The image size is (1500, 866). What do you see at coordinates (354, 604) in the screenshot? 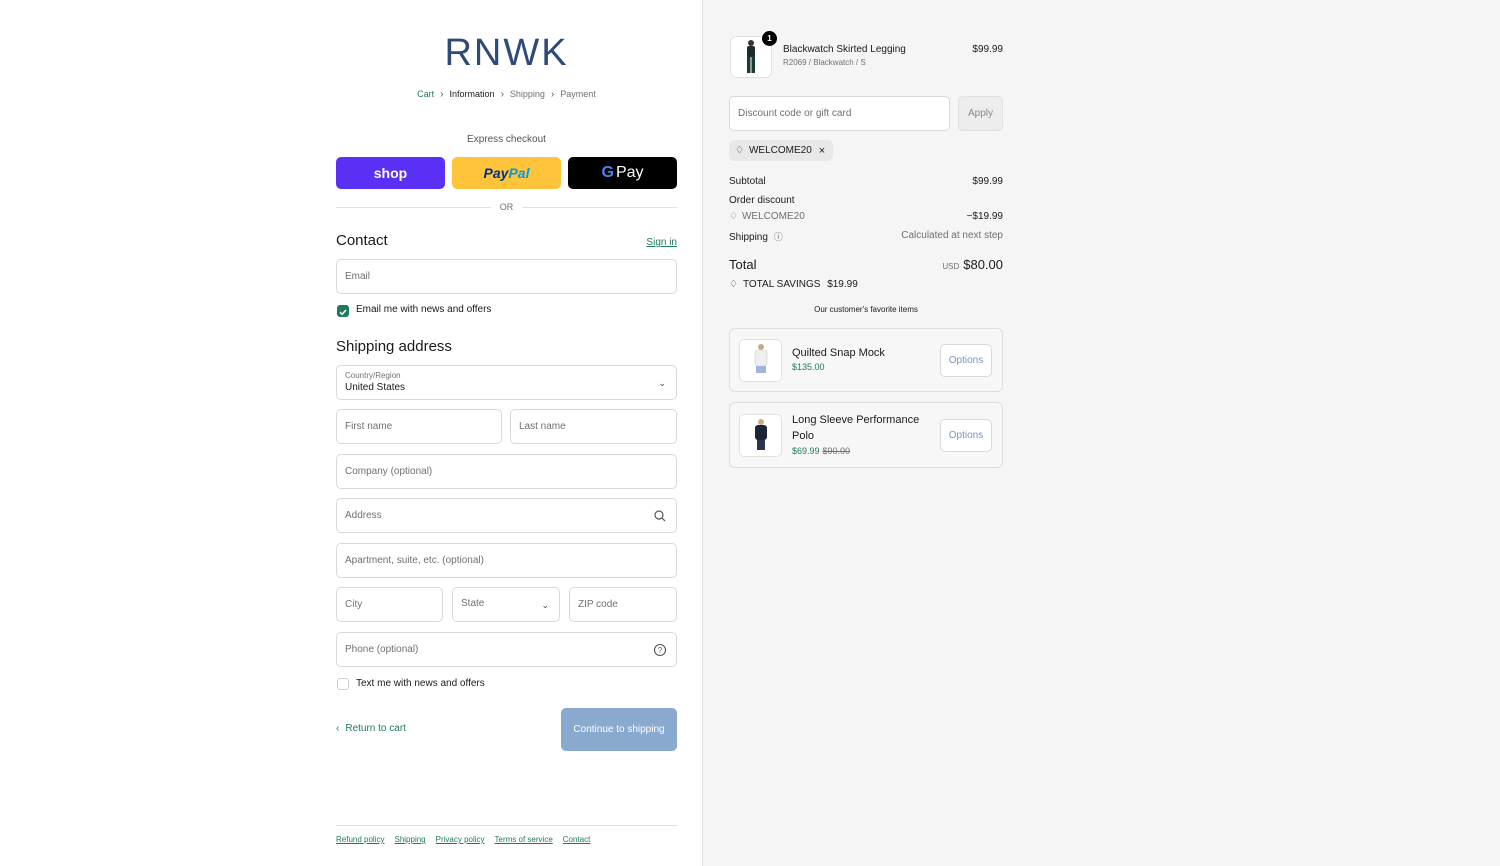
I see `city-placeholder: City` at bounding box center [354, 604].